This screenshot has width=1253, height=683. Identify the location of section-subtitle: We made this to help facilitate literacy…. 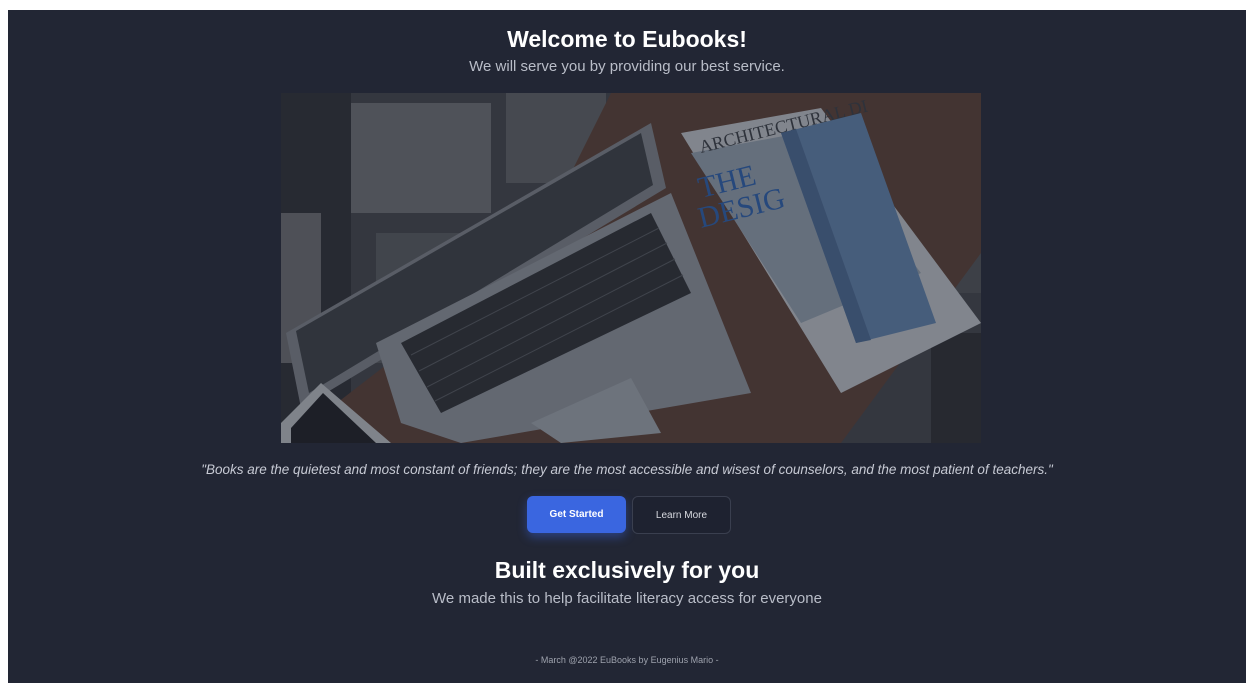
(627, 598).